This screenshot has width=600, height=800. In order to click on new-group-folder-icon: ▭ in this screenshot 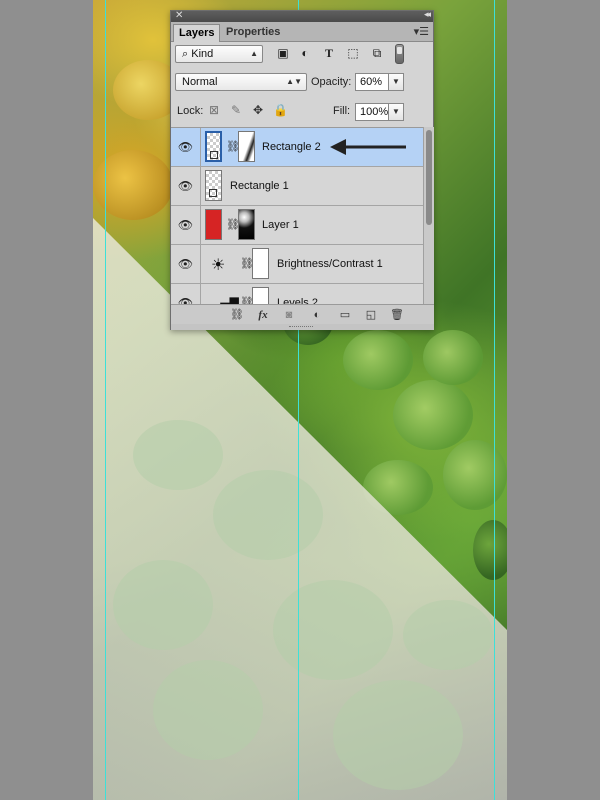, I will do `click(345, 315)`.